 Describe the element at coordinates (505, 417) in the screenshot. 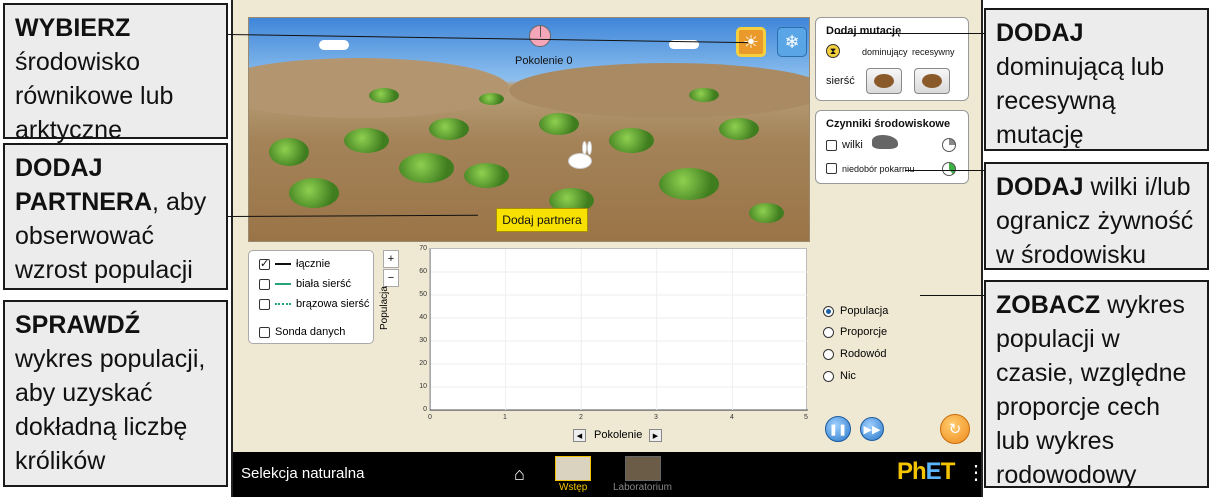

I see `x-tick: 1` at that location.